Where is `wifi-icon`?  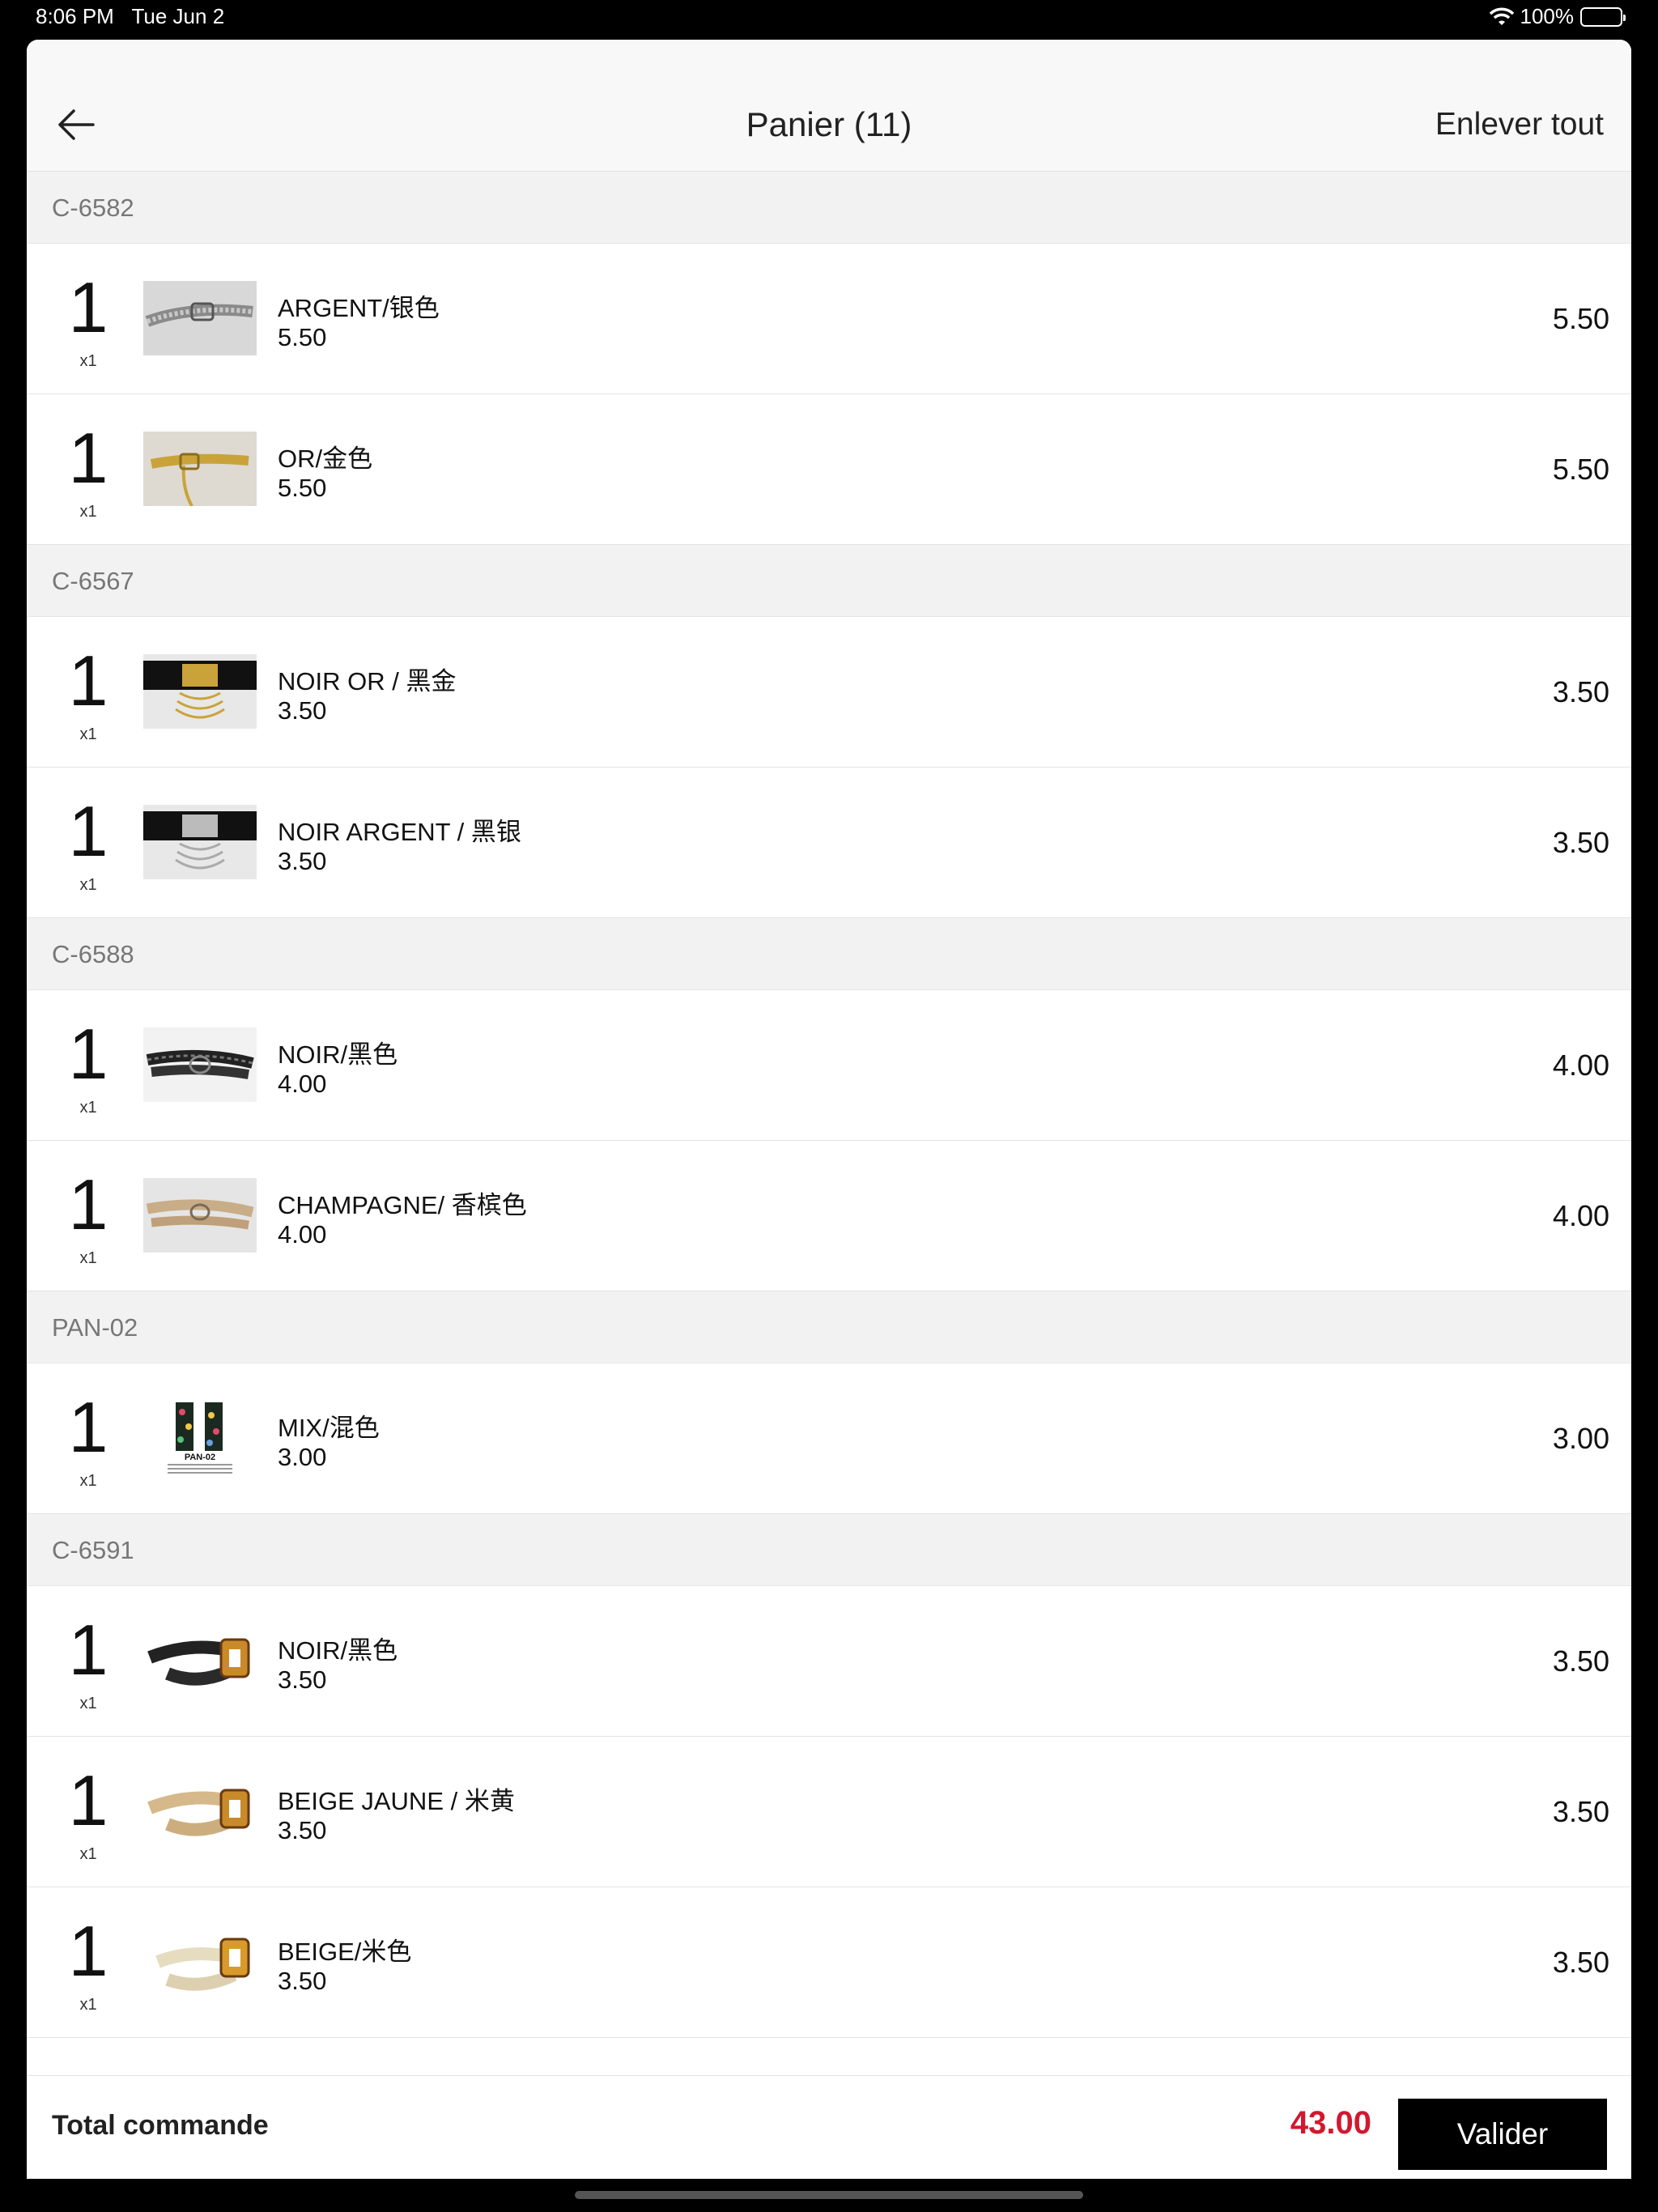 wifi-icon is located at coordinates (1501, 16).